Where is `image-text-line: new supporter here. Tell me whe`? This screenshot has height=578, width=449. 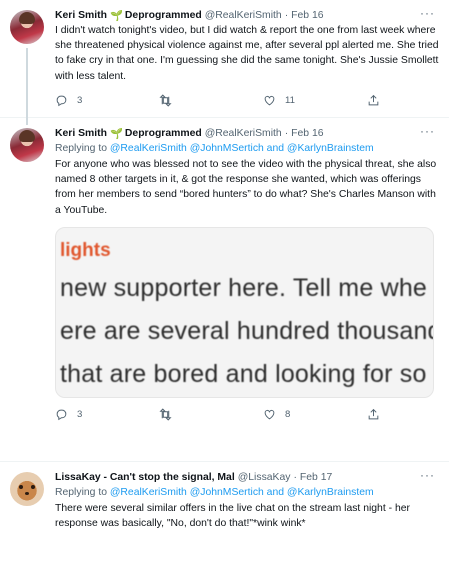
image-text-line: new supporter here. Tell me whe is located at coordinates (244, 287).